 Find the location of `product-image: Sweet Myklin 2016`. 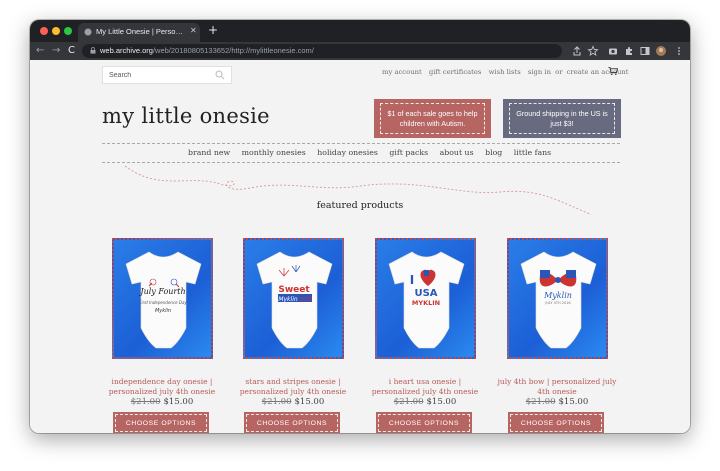

product-image: Sweet Myklin 2016 is located at coordinates (293, 298).